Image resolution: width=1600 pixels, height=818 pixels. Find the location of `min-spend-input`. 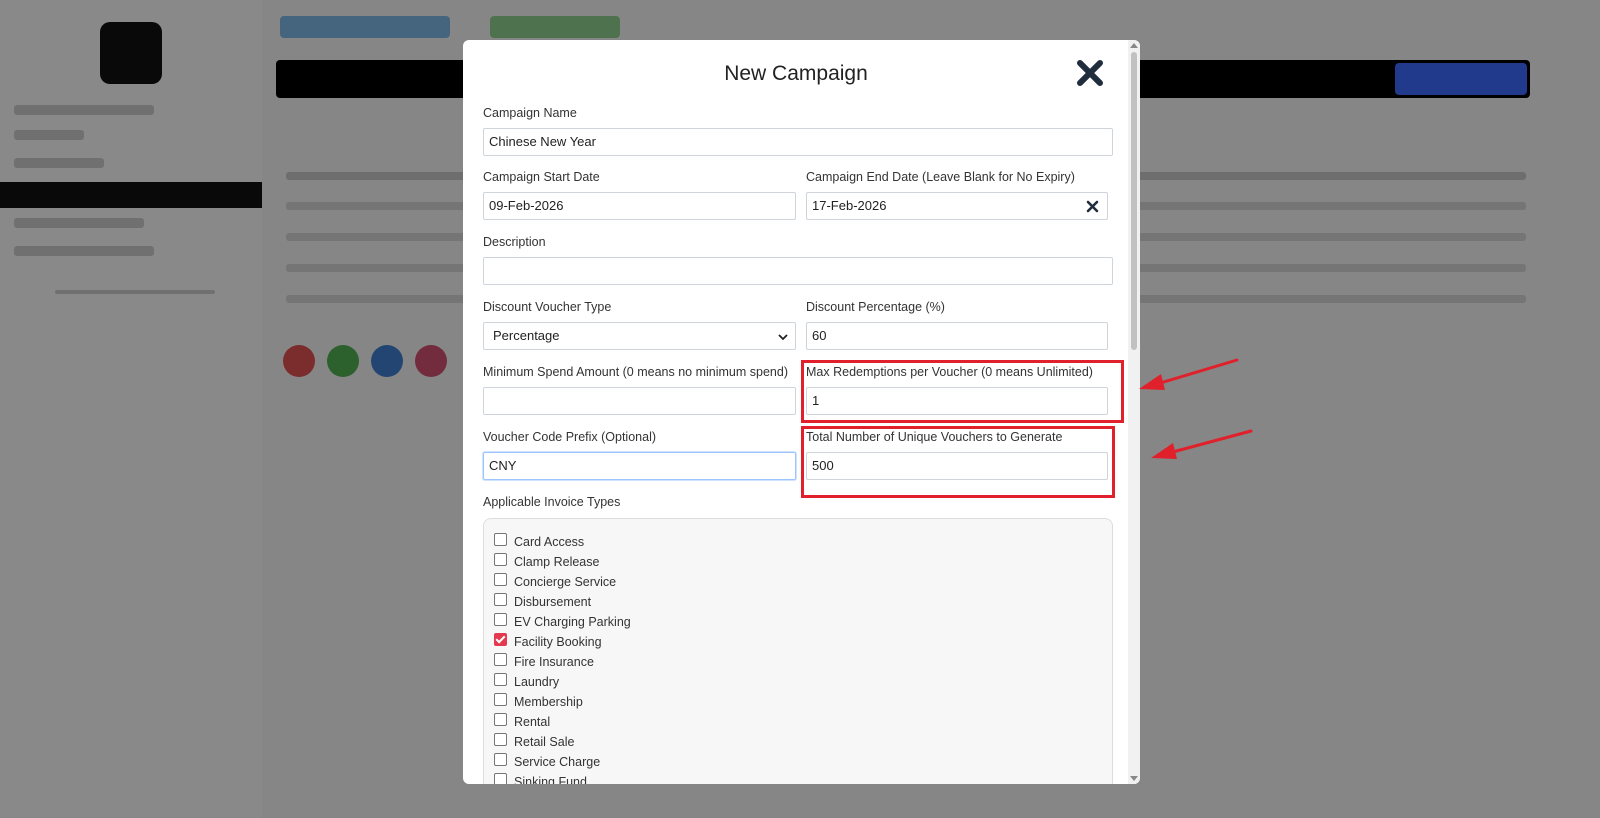

min-spend-input is located at coordinates (639, 401).